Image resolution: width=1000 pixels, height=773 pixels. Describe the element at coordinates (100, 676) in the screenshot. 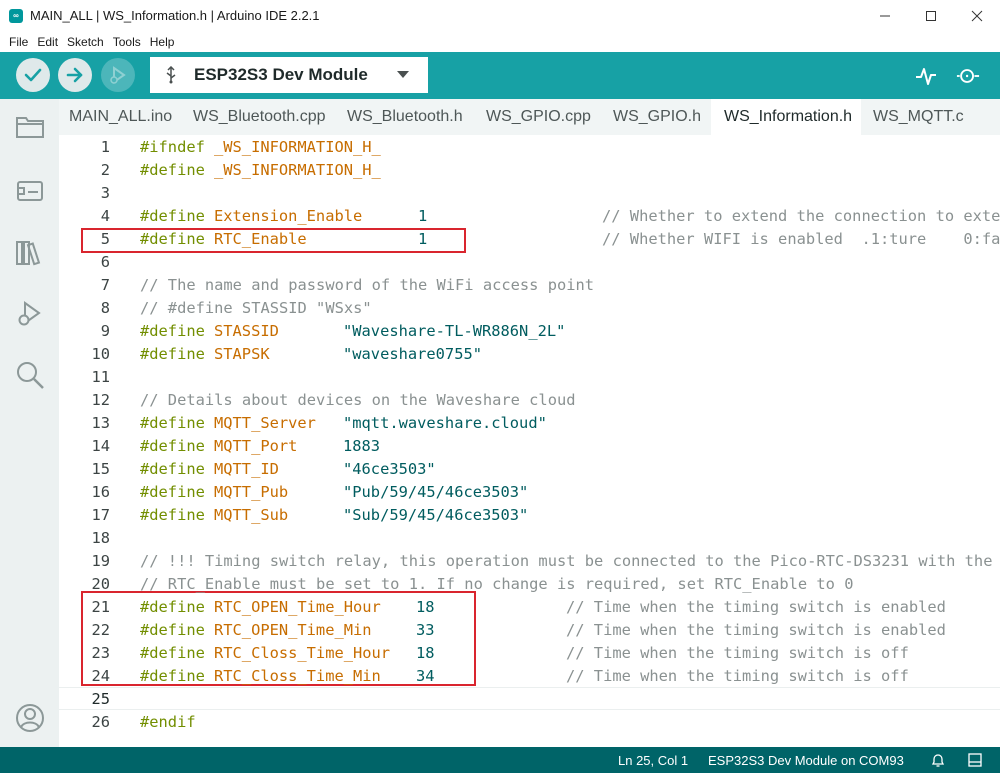

I see `line-number: 24` at that location.